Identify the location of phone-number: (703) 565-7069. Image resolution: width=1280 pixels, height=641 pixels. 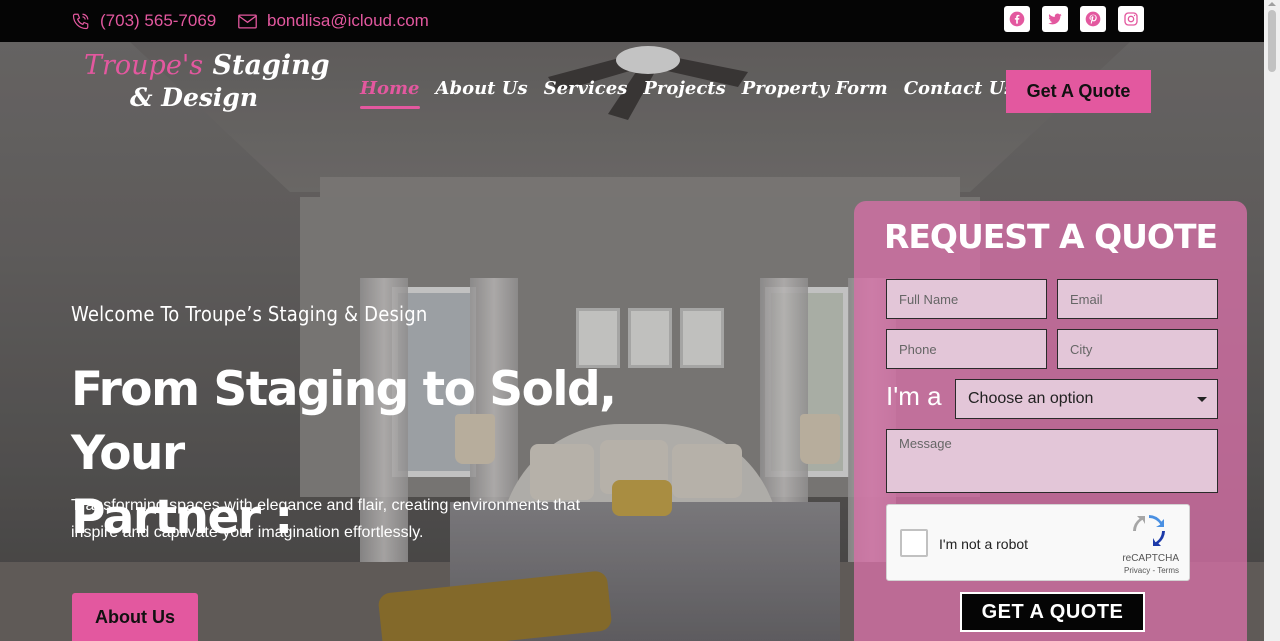
(158, 21).